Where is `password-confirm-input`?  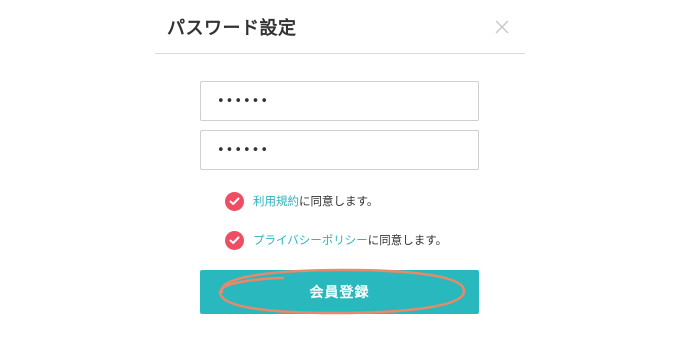 password-confirm-input is located at coordinates (339, 150).